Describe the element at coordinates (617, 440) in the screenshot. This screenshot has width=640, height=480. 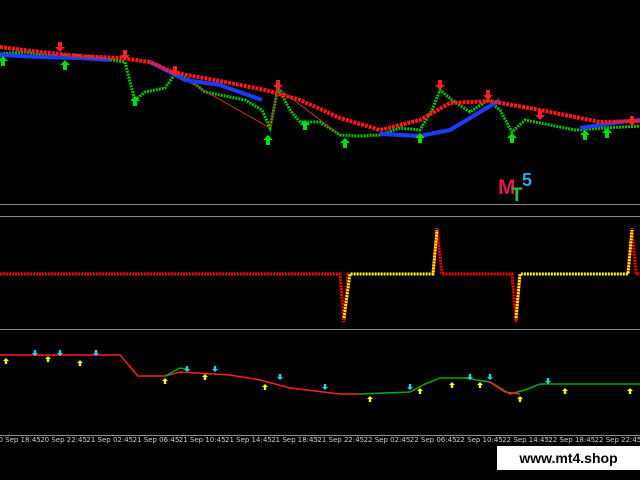
I see `time-axis-tick-label: 22 Sep 22:45` at that location.